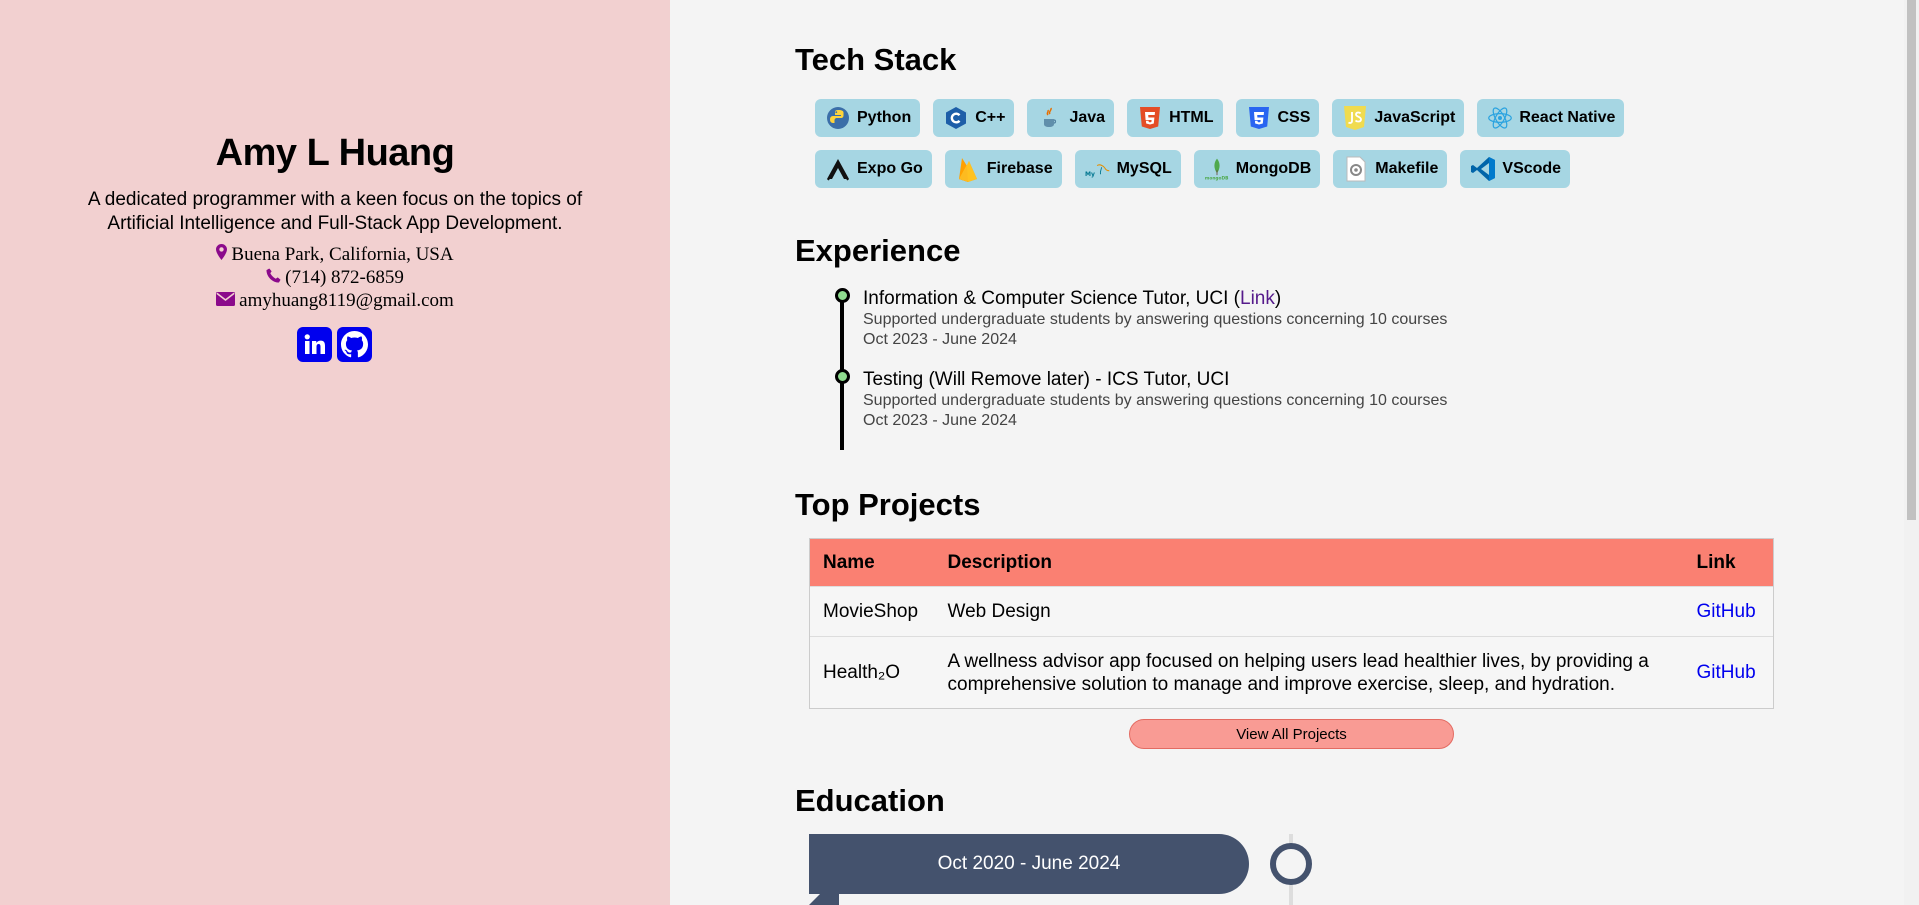  Describe the element at coordinates (884, 117) in the screenshot. I see `chip-label: Python` at that location.